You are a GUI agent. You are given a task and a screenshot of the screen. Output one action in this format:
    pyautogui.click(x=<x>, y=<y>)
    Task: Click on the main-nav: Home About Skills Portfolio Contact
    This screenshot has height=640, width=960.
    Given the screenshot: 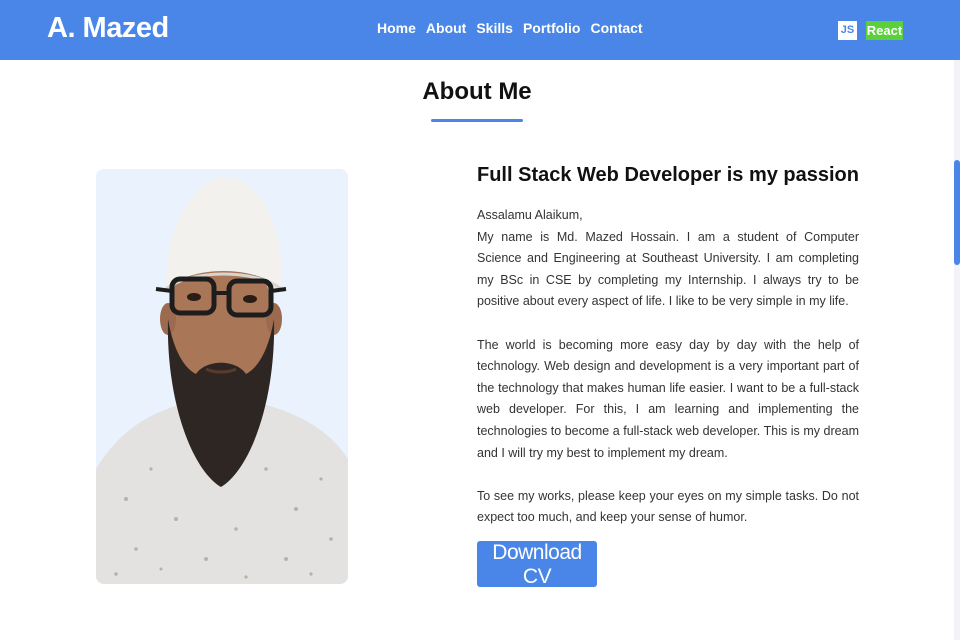 What is the action you would take?
    pyautogui.click(x=510, y=28)
    